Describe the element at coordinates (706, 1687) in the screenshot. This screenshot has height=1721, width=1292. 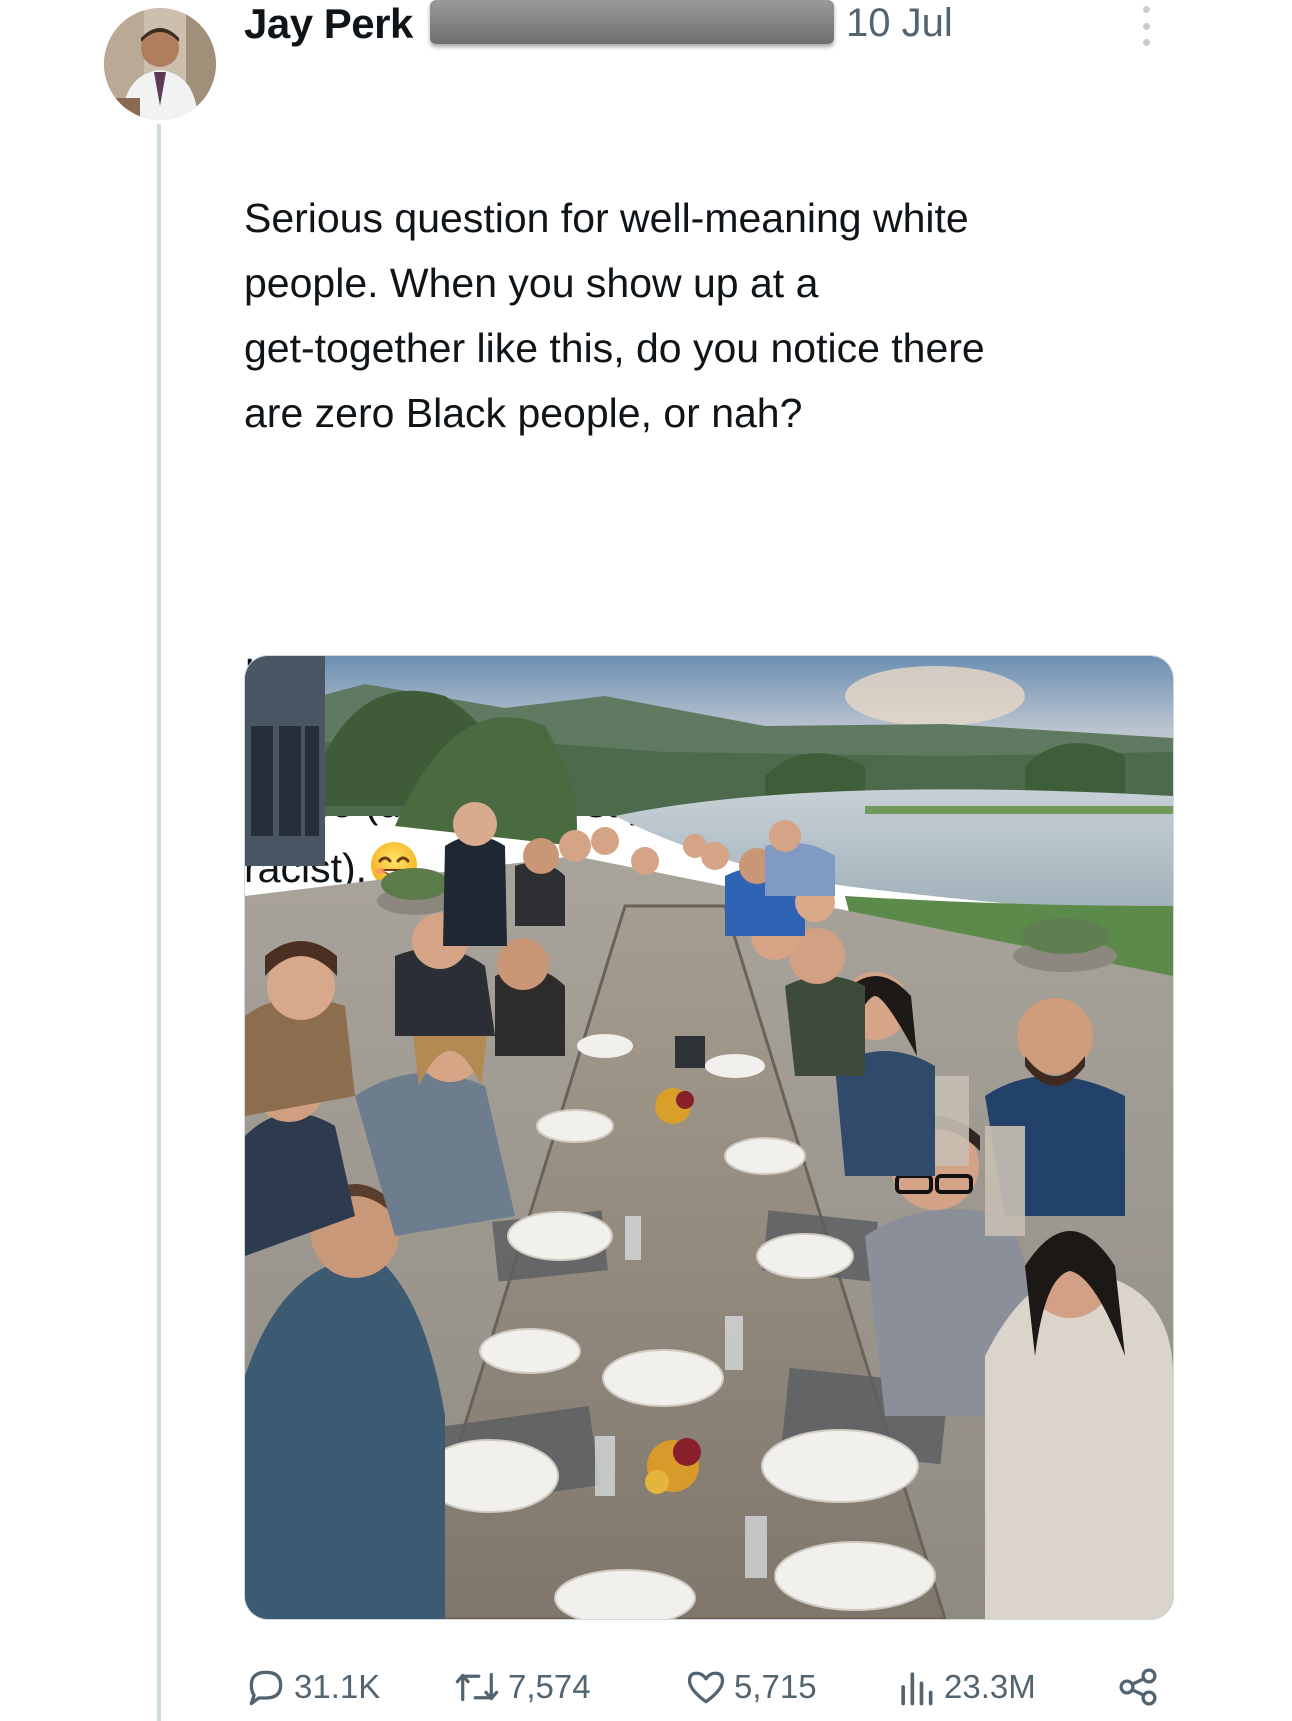
I see `heart-icon` at that location.